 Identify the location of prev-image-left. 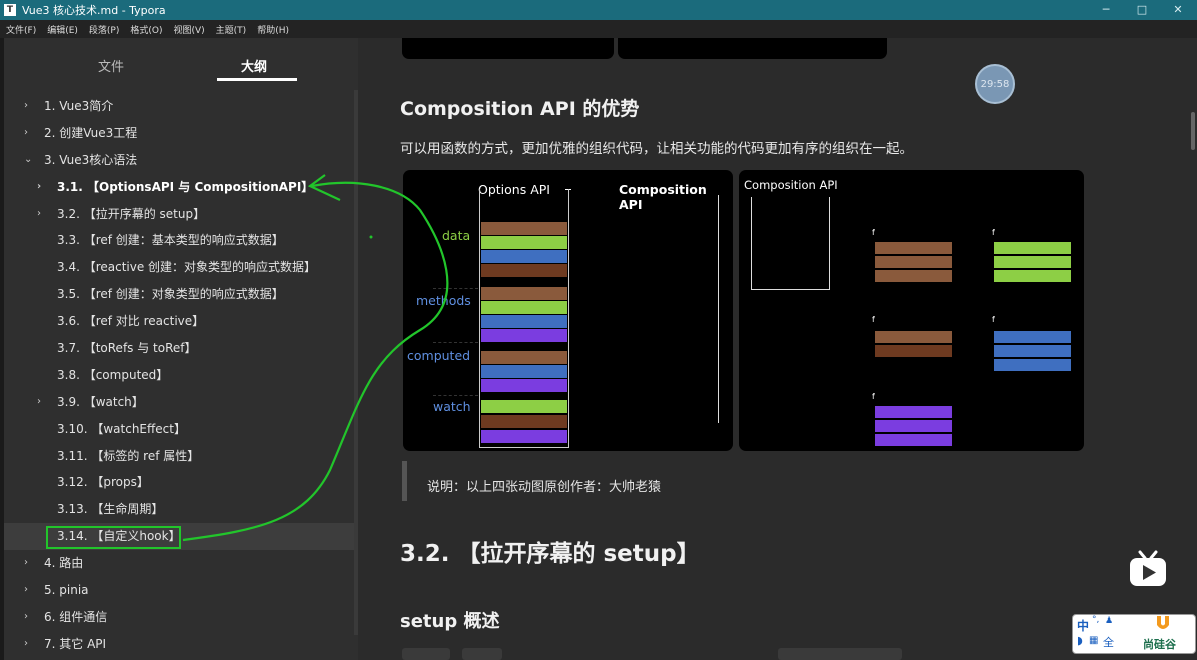
(508, 48).